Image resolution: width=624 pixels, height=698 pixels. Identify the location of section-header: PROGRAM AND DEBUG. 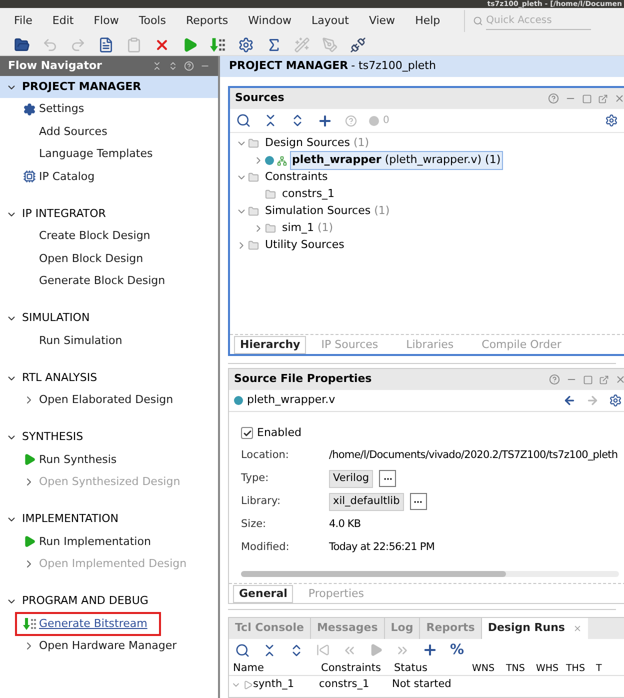
(109, 601).